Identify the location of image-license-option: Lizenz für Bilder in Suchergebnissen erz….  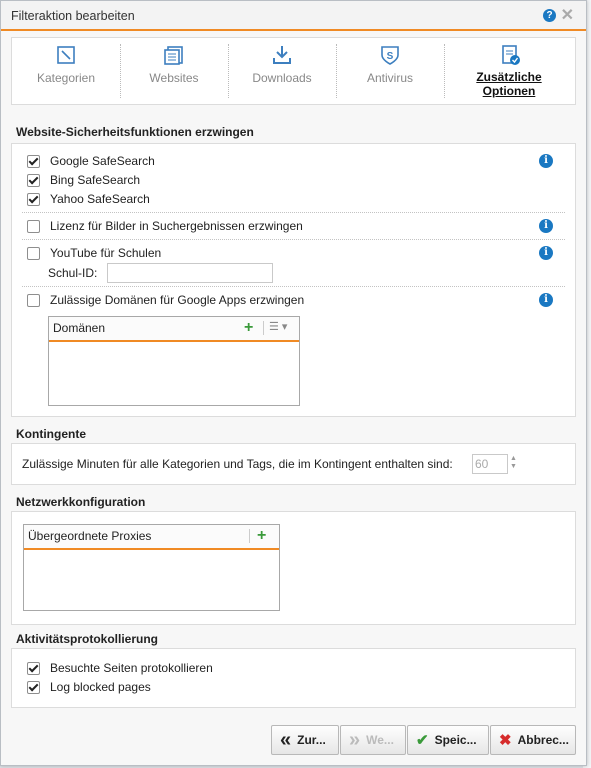
(165, 226).